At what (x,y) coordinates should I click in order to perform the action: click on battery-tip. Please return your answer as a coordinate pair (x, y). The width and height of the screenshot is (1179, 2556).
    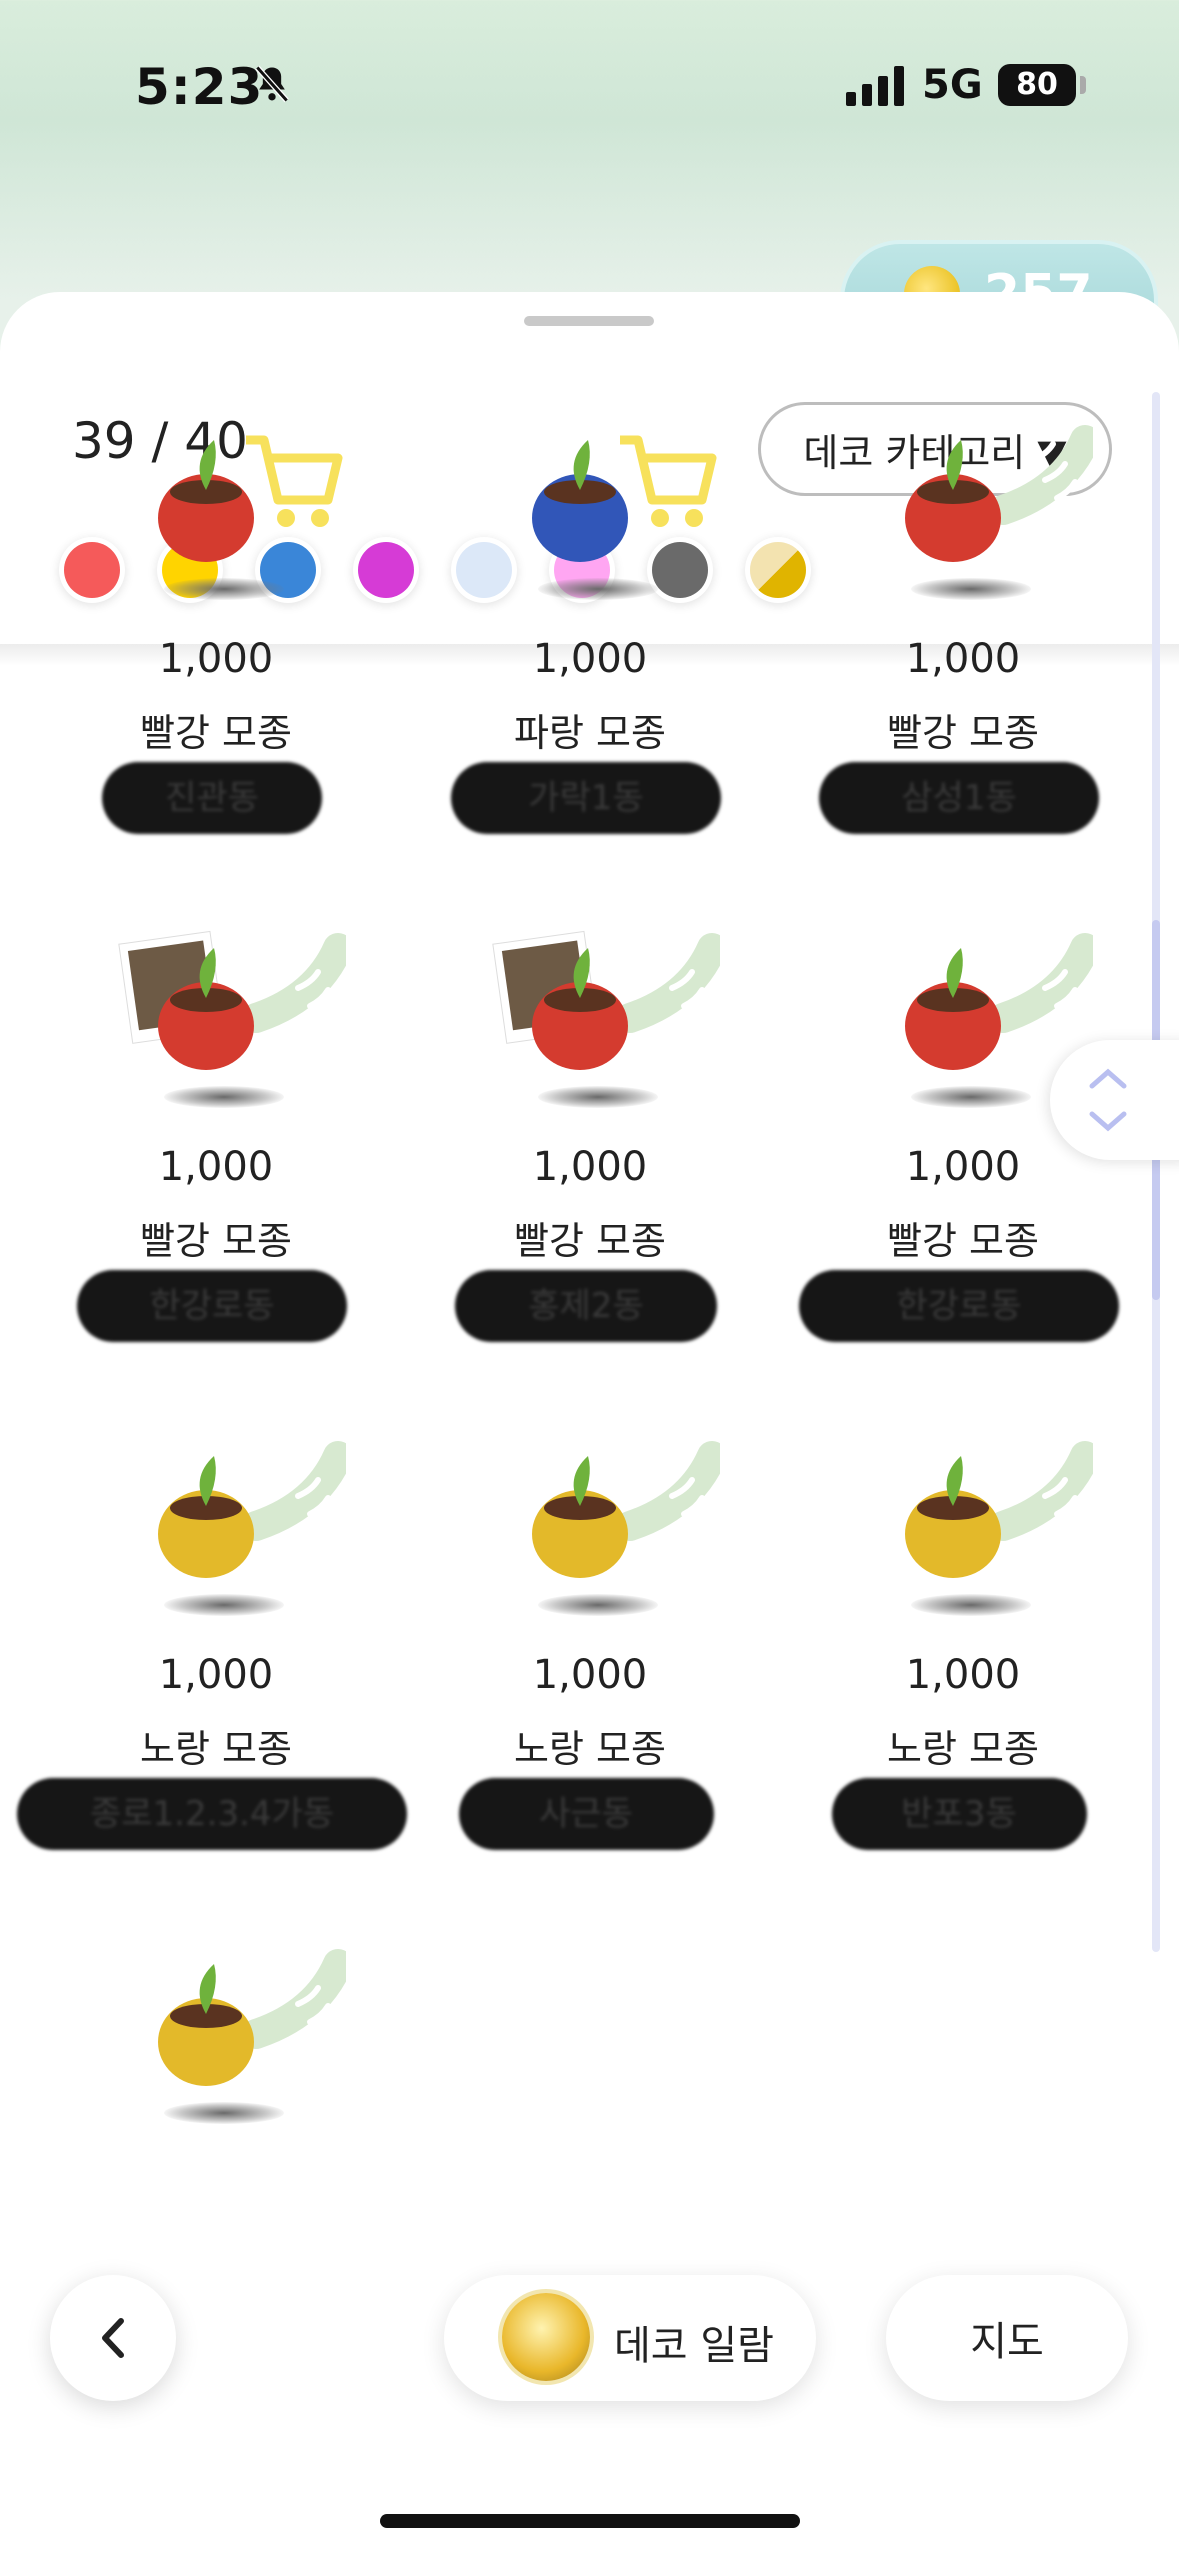
    Looking at the image, I should click on (1083, 85).